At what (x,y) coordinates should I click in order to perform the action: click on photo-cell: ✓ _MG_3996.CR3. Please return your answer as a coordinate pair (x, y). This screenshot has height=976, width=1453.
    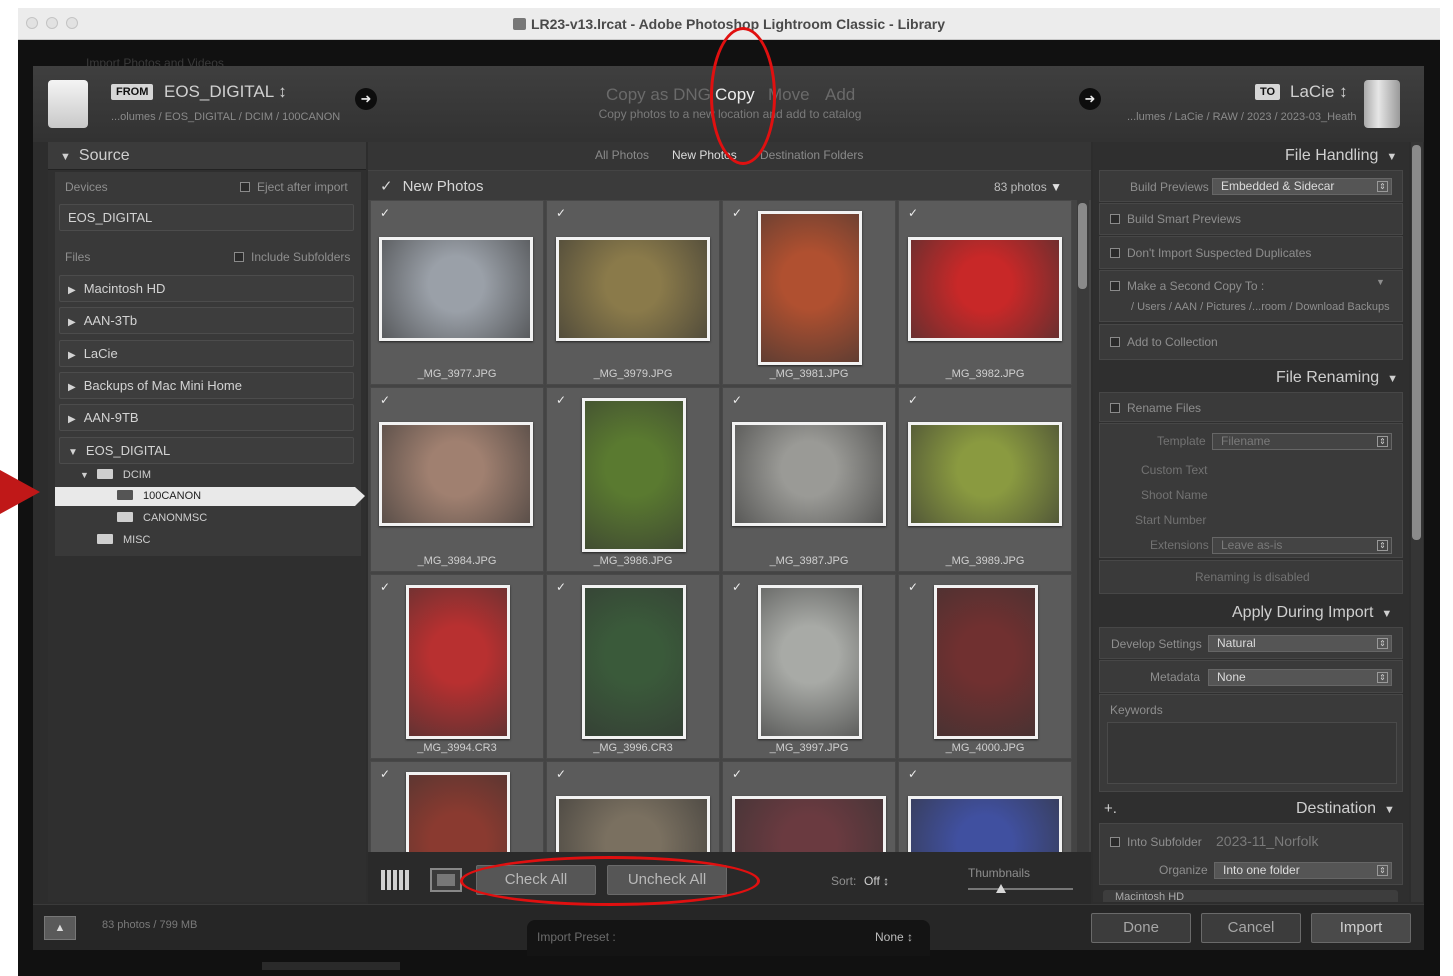
    Looking at the image, I should click on (633, 666).